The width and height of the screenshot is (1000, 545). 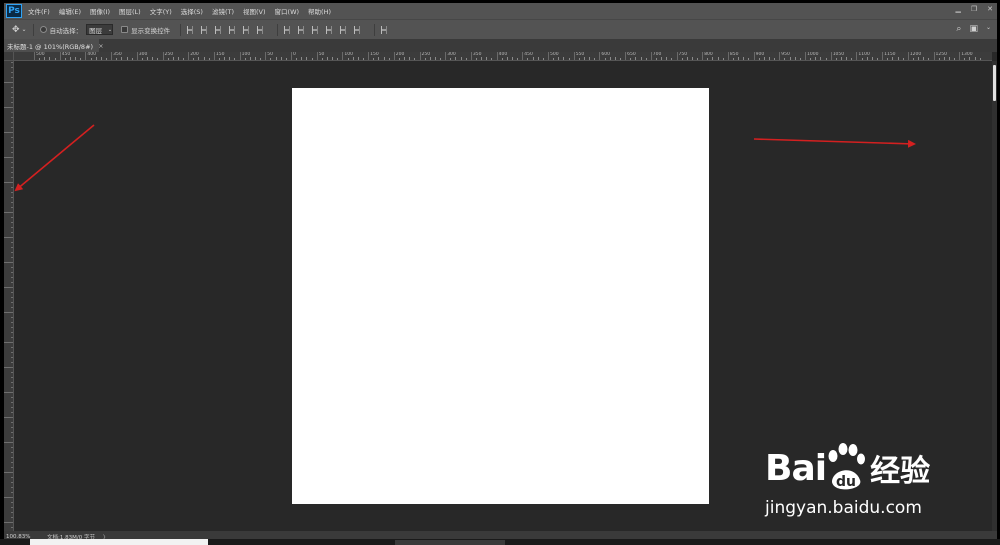 I want to click on ruler-tick-label: 1050, so click(x=838, y=54).